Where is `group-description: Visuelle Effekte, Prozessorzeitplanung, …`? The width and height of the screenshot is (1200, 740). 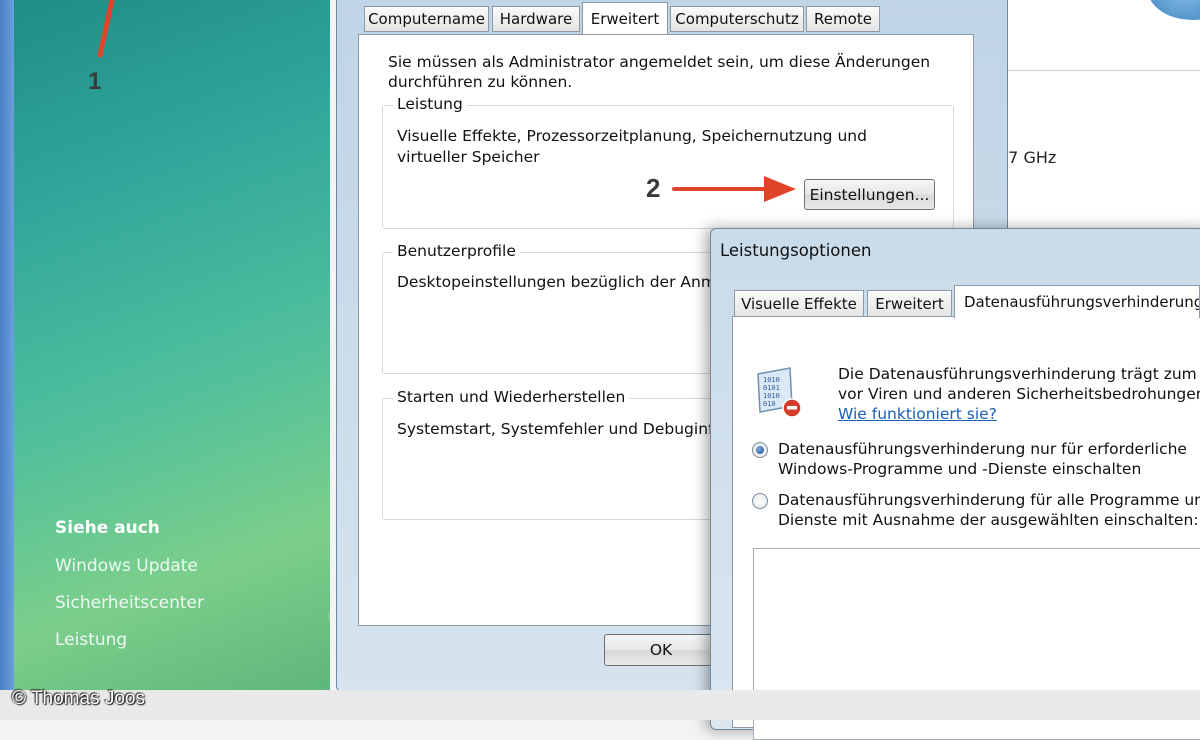
group-description: Visuelle Effekte, Prozessorzeitplanung, … is located at coordinates (632, 146).